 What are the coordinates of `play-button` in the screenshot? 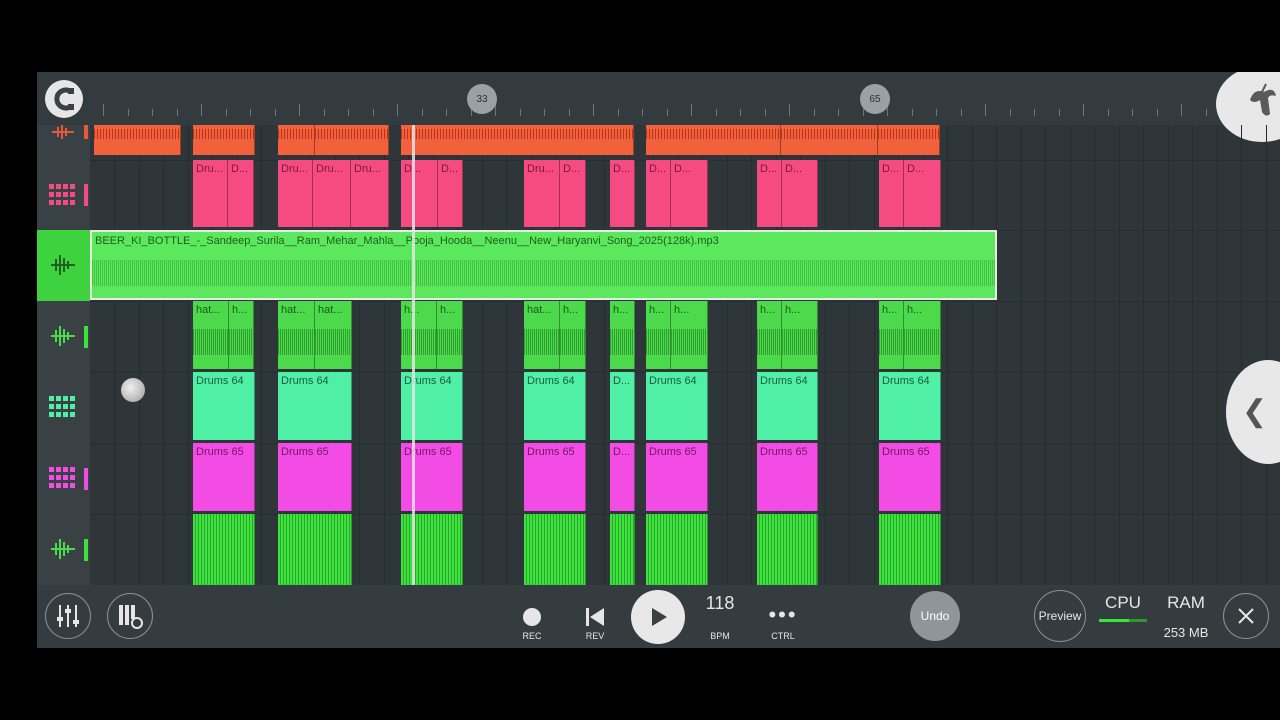 It's located at (658, 617).